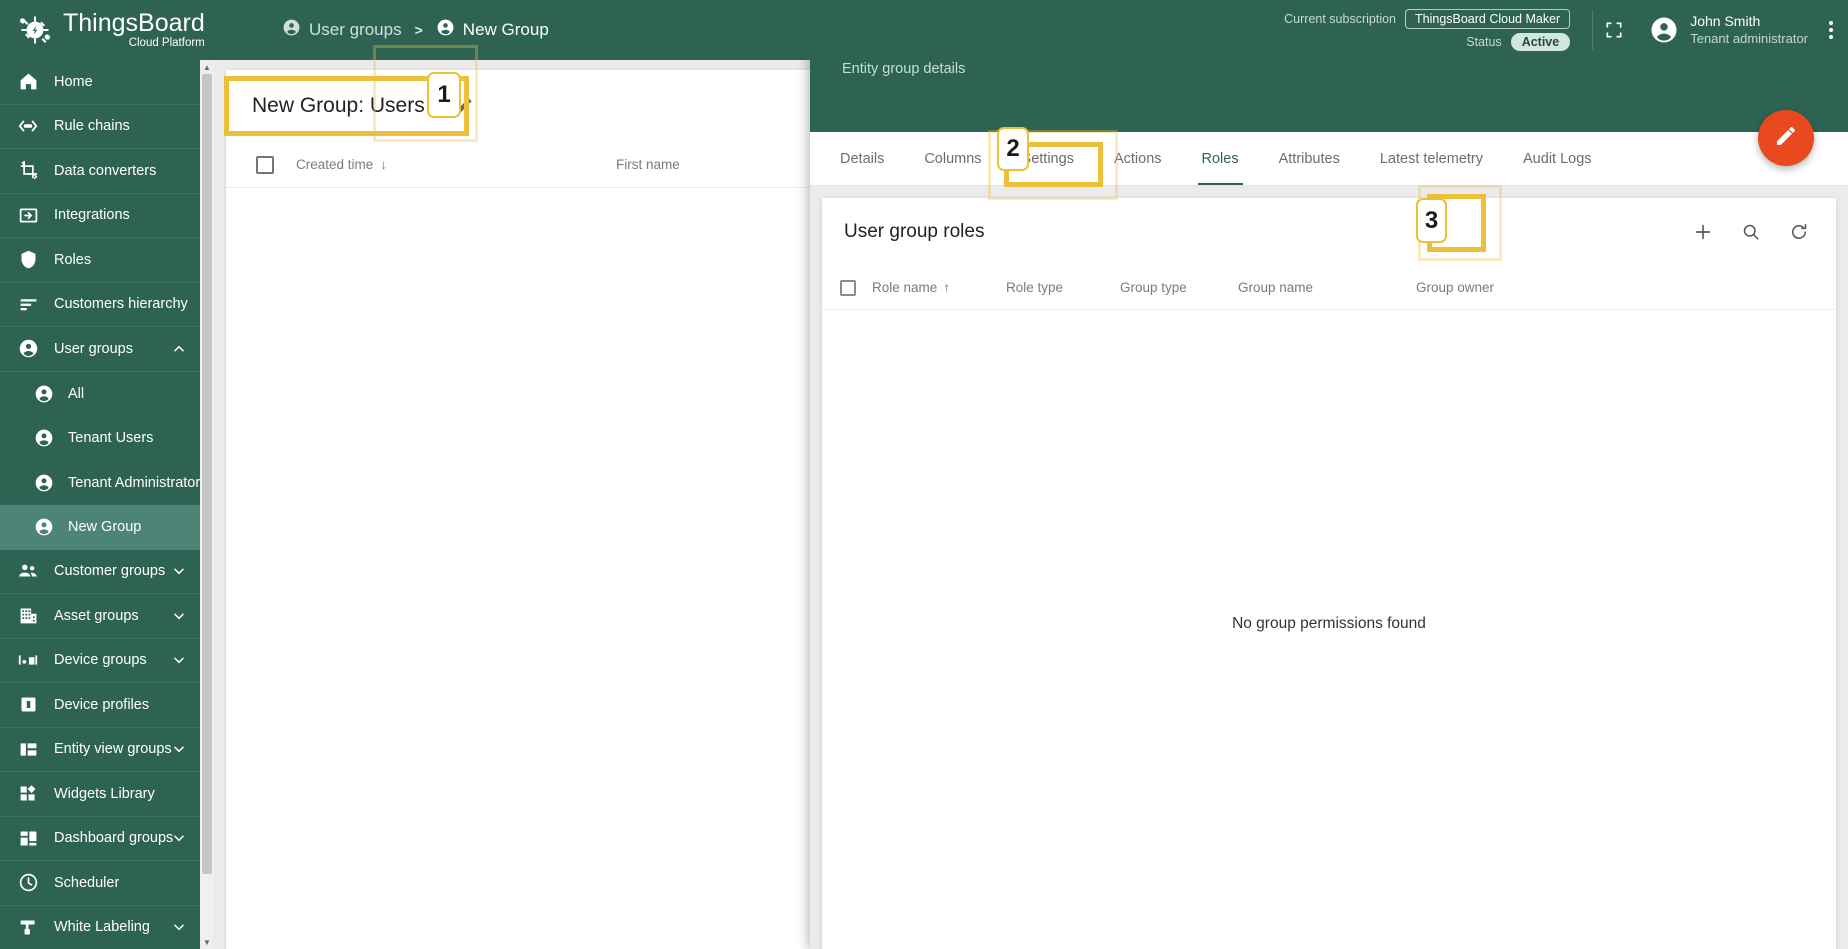 The height and width of the screenshot is (949, 1848). What do you see at coordinates (179, 349) in the screenshot?
I see `chevron-up-icon` at bounding box center [179, 349].